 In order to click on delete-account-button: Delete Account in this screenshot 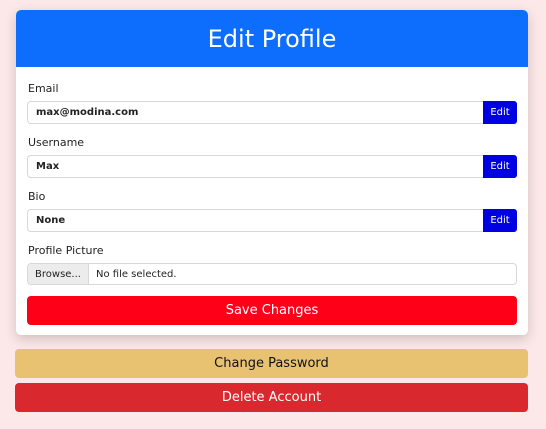, I will do `click(271, 397)`.